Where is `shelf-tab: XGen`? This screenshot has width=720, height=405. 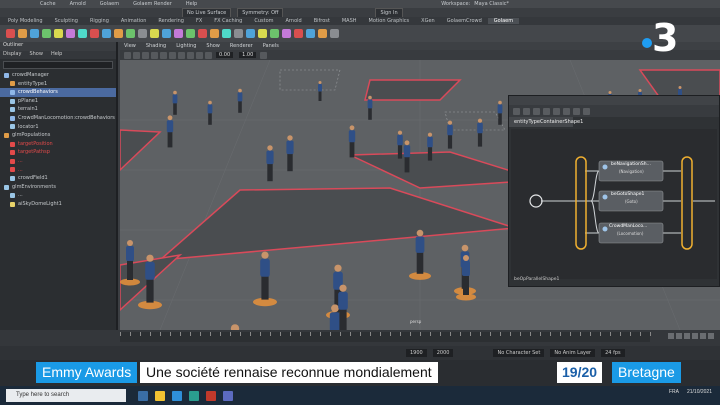 shelf-tab: XGen is located at coordinates (428, 21).